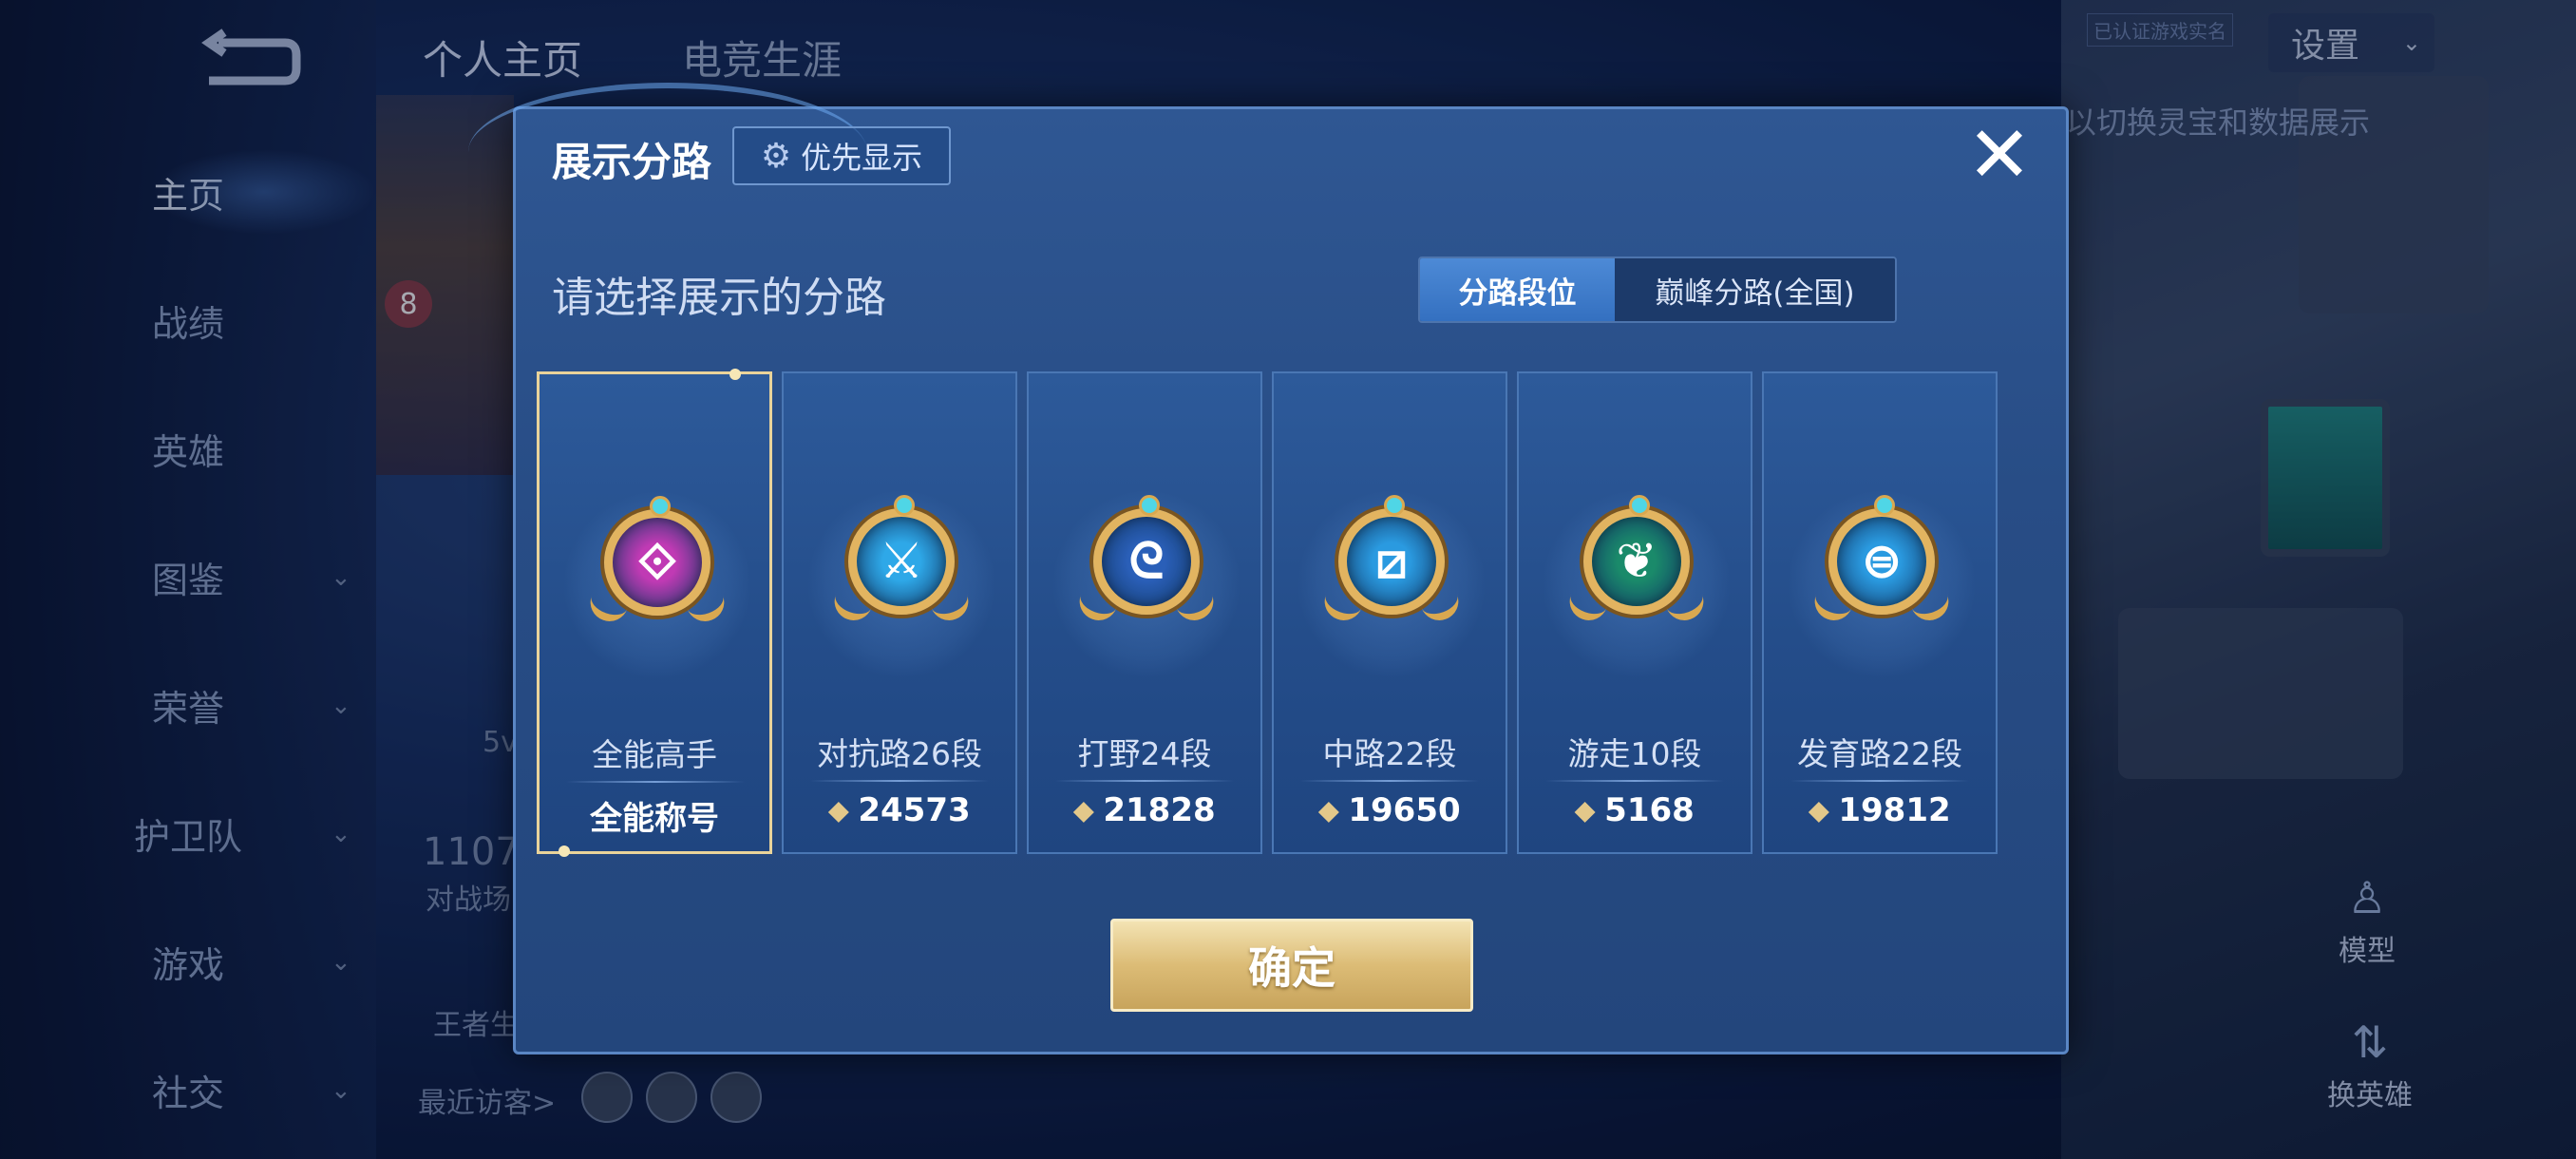 The image size is (2576, 1159). What do you see at coordinates (1879, 753) in the screenshot?
I see `lane-rank-label: 发育路22段` at bounding box center [1879, 753].